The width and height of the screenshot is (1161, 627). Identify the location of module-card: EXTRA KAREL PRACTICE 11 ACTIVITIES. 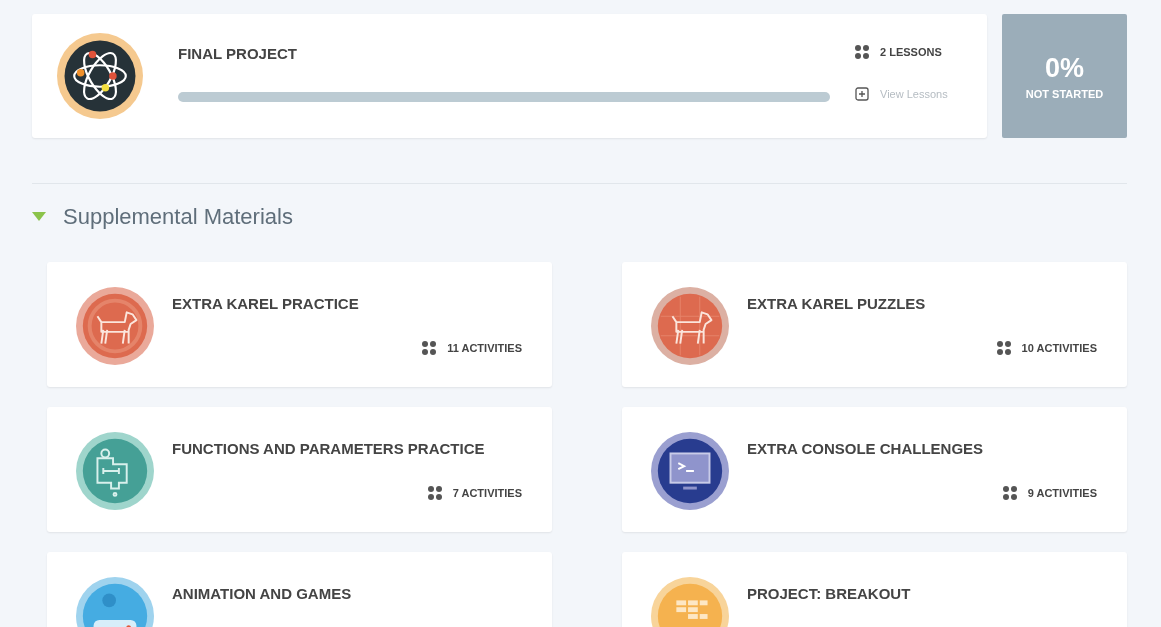
(299, 324).